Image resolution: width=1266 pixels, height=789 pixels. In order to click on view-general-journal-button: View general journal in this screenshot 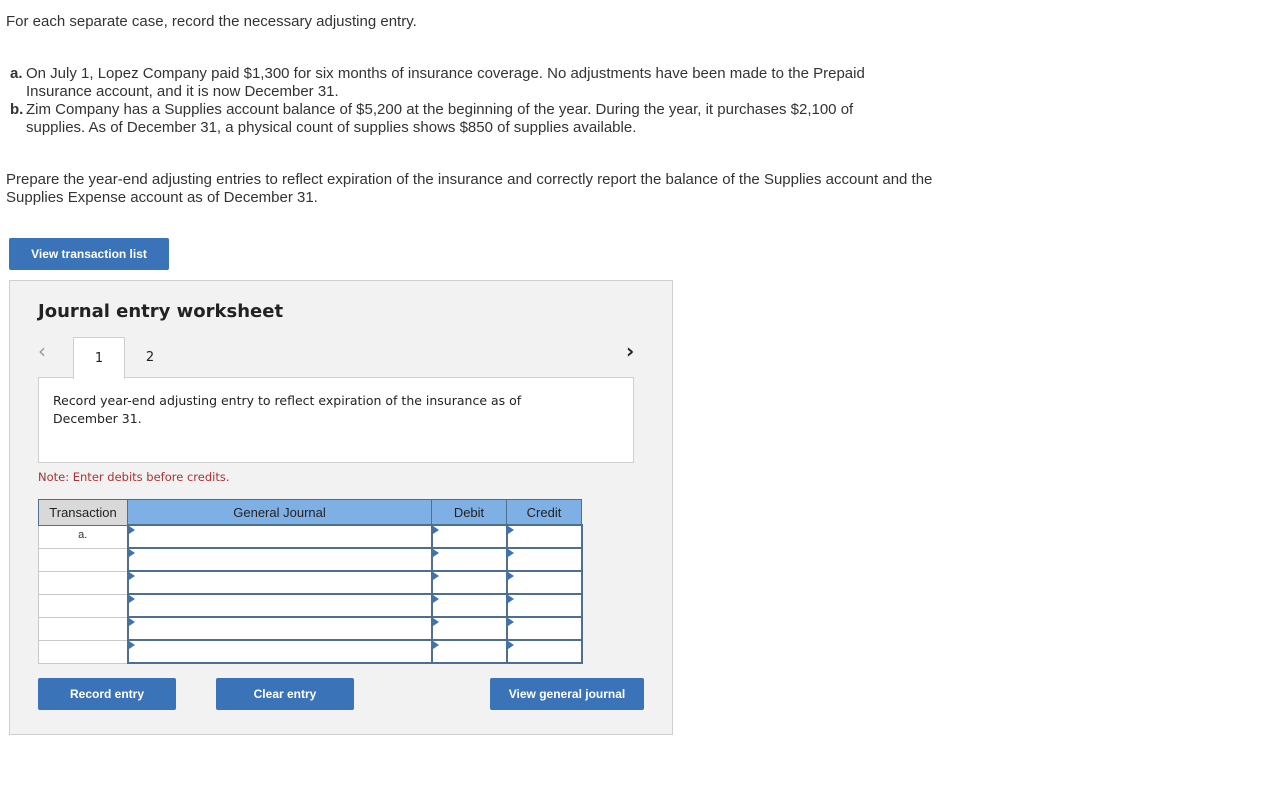, I will do `click(567, 694)`.